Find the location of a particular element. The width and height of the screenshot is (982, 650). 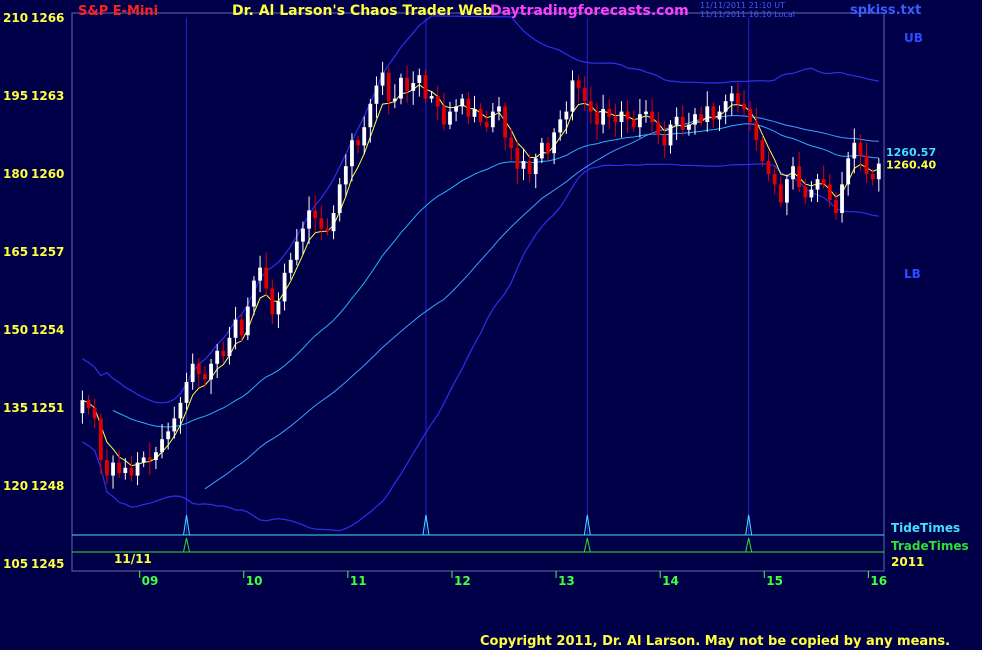

x-tick-label-0: 09 is located at coordinates (150, 581).